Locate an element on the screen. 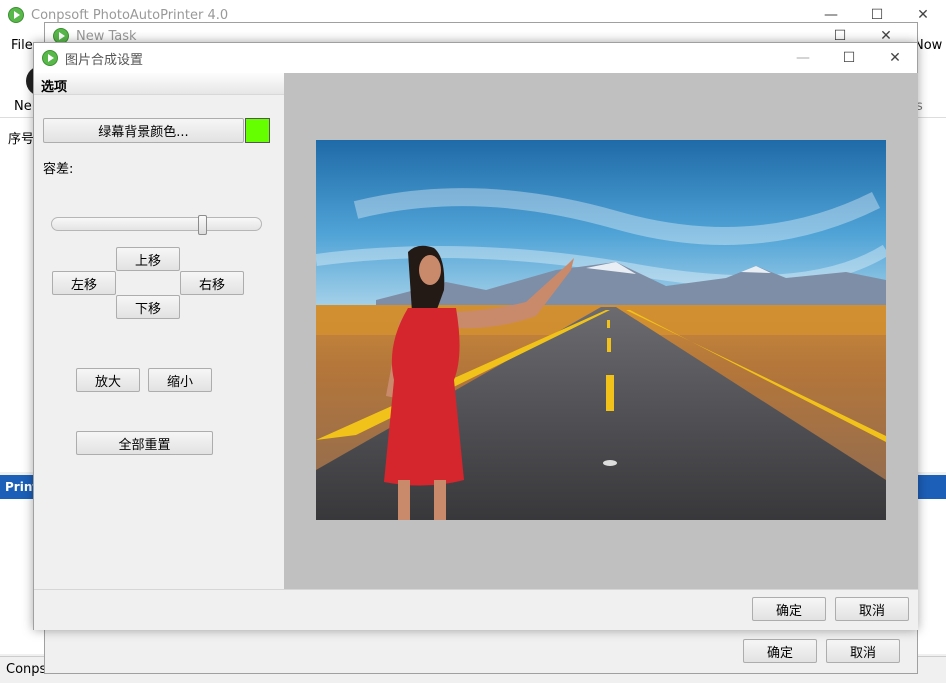  move-left-button: 左移 is located at coordinates (84, 283).